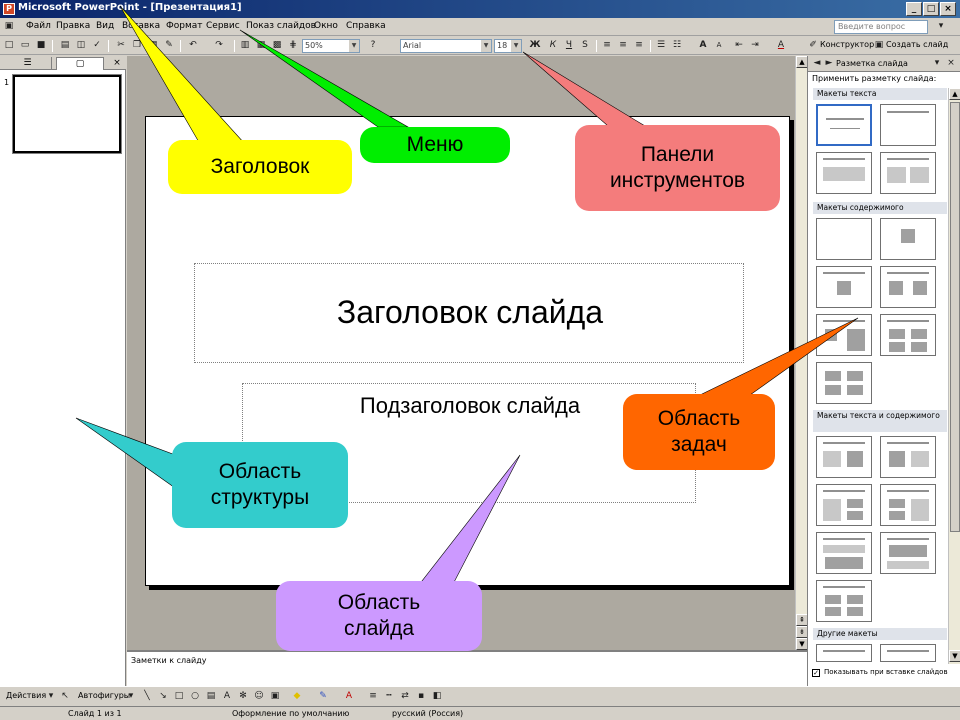 Image resolution: width=960 pixels, height=720 pixels. Describe the element at coordinates (324, 78) in the screenshot. I see `menu-callout-pointer` at that location.